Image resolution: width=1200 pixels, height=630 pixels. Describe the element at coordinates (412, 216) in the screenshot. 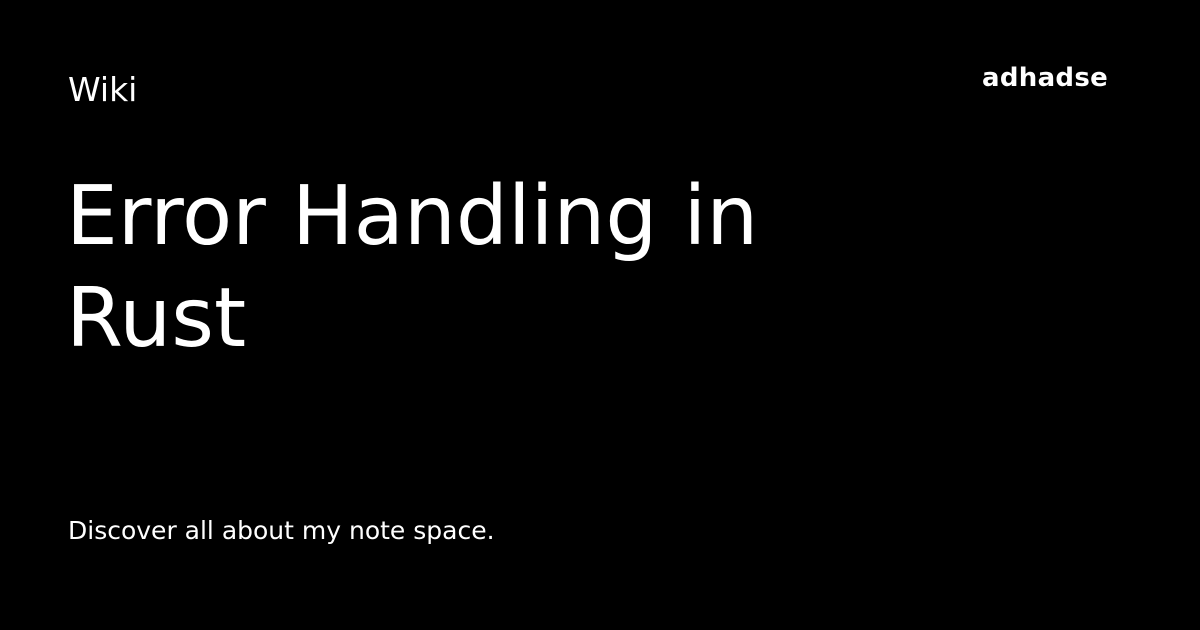

I see `page-title-line-1: Error Handling in` at that location.